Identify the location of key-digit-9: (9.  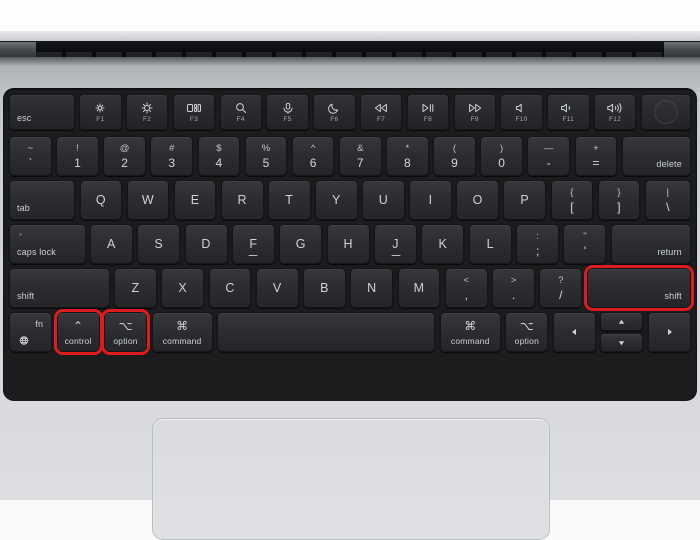
(454, 156).